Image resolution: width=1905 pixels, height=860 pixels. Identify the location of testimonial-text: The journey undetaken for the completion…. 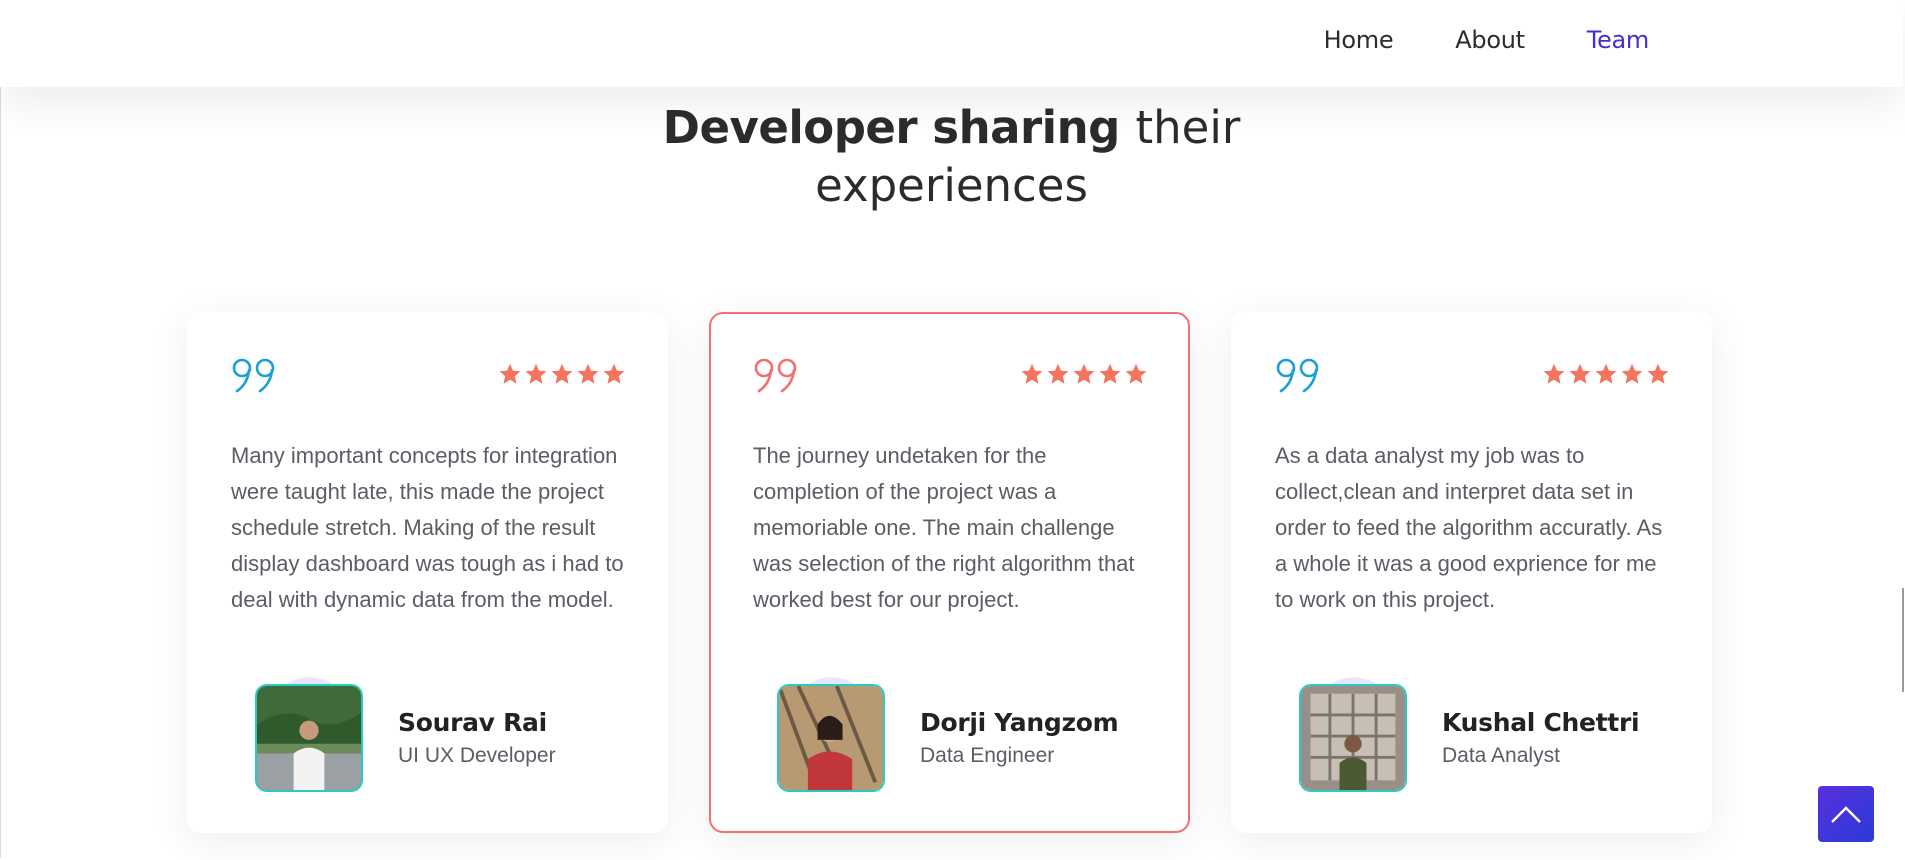
(944, 527).